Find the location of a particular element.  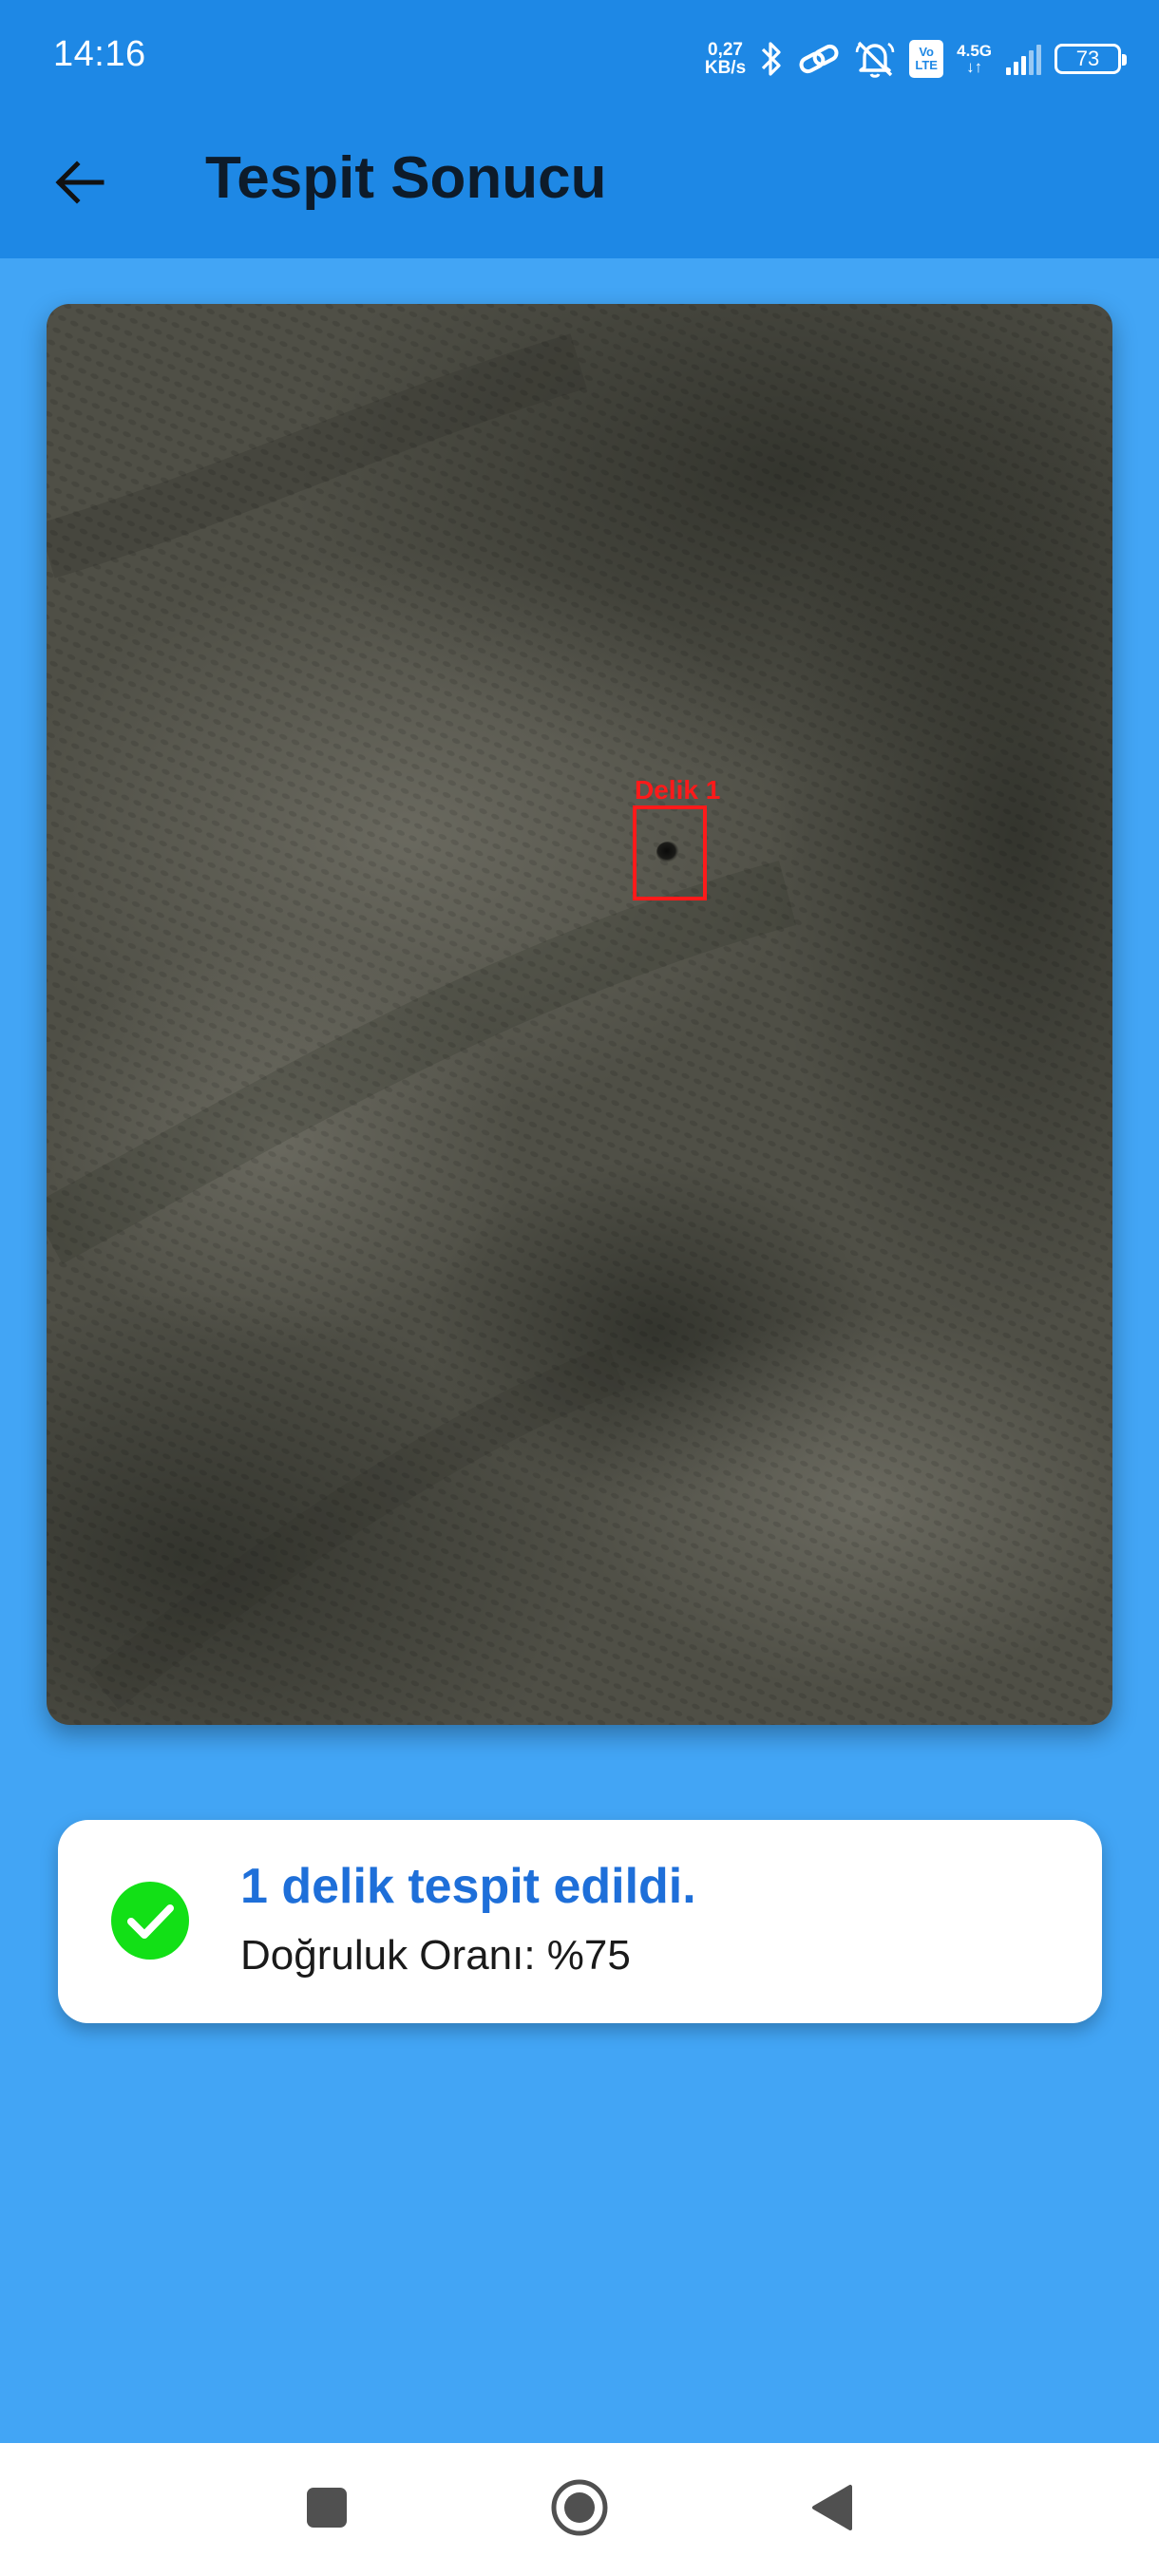

network-speed: 0,27 KB/s is located at coordinates (725, 59).